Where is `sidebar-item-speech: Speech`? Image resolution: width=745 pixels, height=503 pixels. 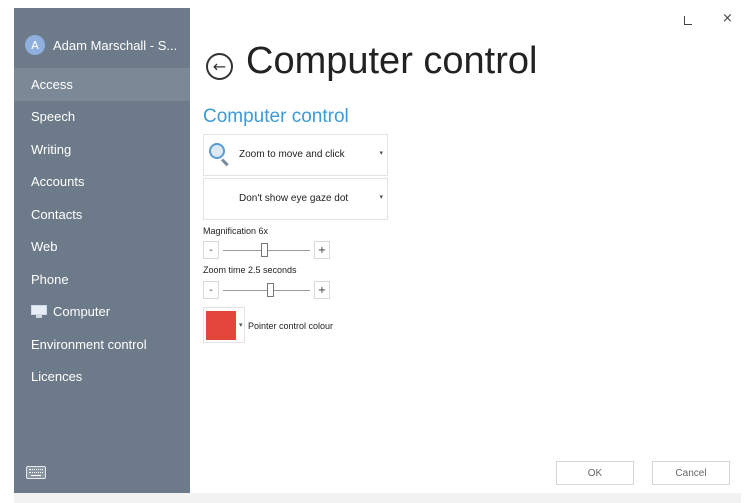
sidebar-item-speech: Speech is located at coordinates (102, 117).